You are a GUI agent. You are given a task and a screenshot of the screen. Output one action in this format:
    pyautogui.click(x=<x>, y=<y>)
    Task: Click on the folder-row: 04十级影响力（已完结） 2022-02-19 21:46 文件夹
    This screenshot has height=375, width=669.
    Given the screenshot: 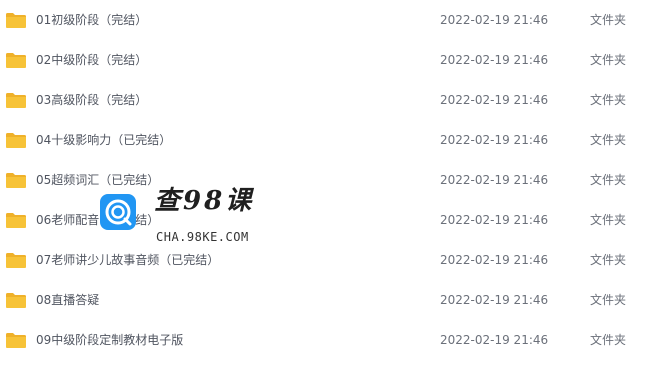 What is the action you would take?
    pyautogui.click(x=334, y=140)
    